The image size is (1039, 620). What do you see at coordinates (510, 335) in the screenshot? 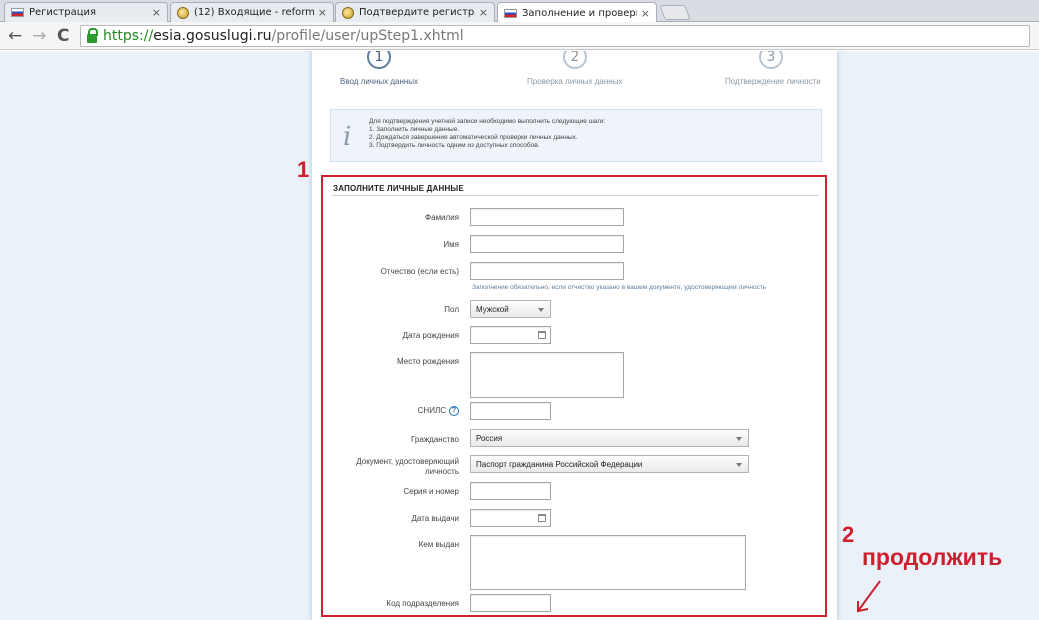
I see `birthdate-input` at bounding box center [510, 335].